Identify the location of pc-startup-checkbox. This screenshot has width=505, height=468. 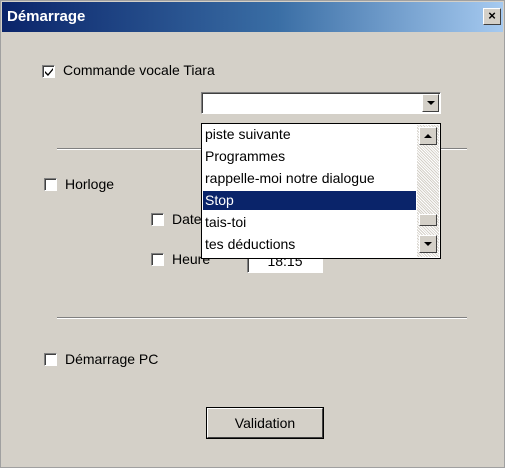
(50, 359).